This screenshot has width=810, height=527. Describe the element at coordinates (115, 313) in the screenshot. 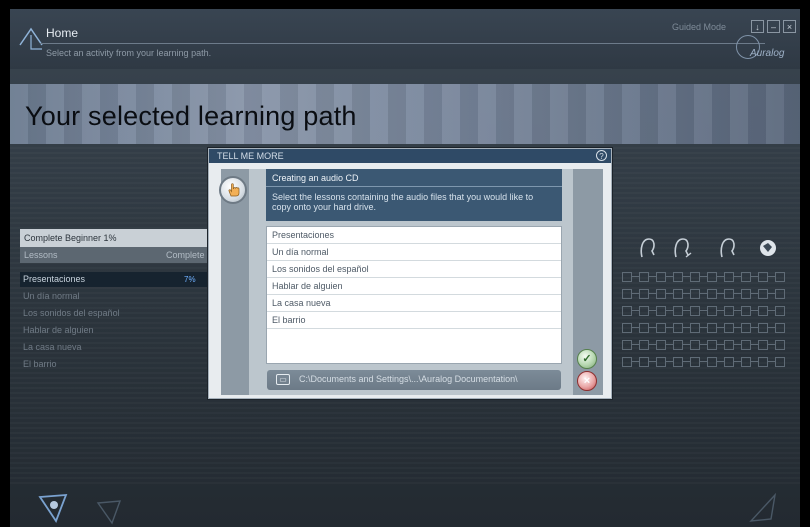

I see `lesson-item: Los sonidos del español` at that location.